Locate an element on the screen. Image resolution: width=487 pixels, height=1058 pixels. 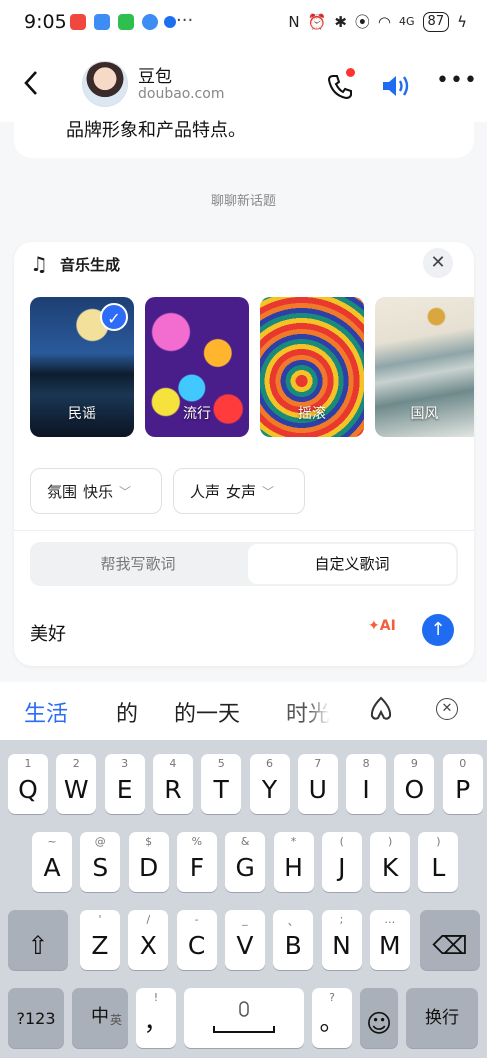
back-arrow-icon is located at coordinates (32, 83).